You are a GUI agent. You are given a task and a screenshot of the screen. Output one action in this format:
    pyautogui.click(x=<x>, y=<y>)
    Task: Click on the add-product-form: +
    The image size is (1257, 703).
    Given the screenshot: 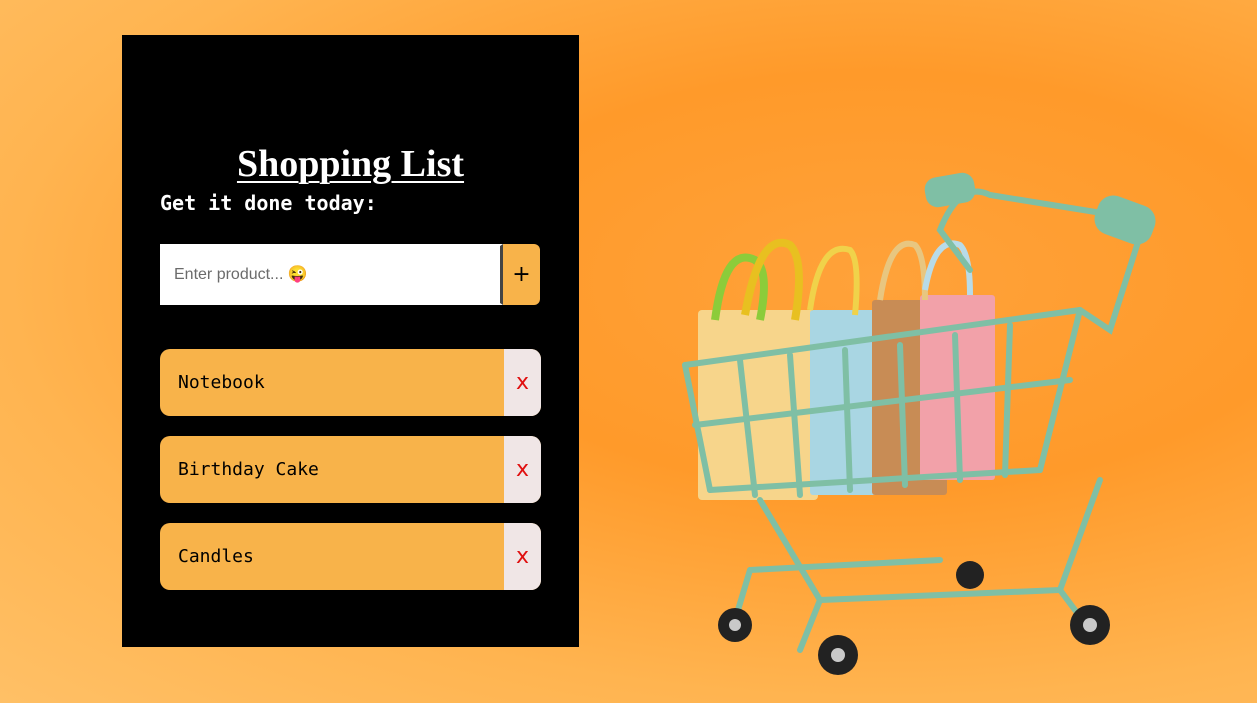 What is the action you would take?
    pyautogui.click(x=350, y=274)
    